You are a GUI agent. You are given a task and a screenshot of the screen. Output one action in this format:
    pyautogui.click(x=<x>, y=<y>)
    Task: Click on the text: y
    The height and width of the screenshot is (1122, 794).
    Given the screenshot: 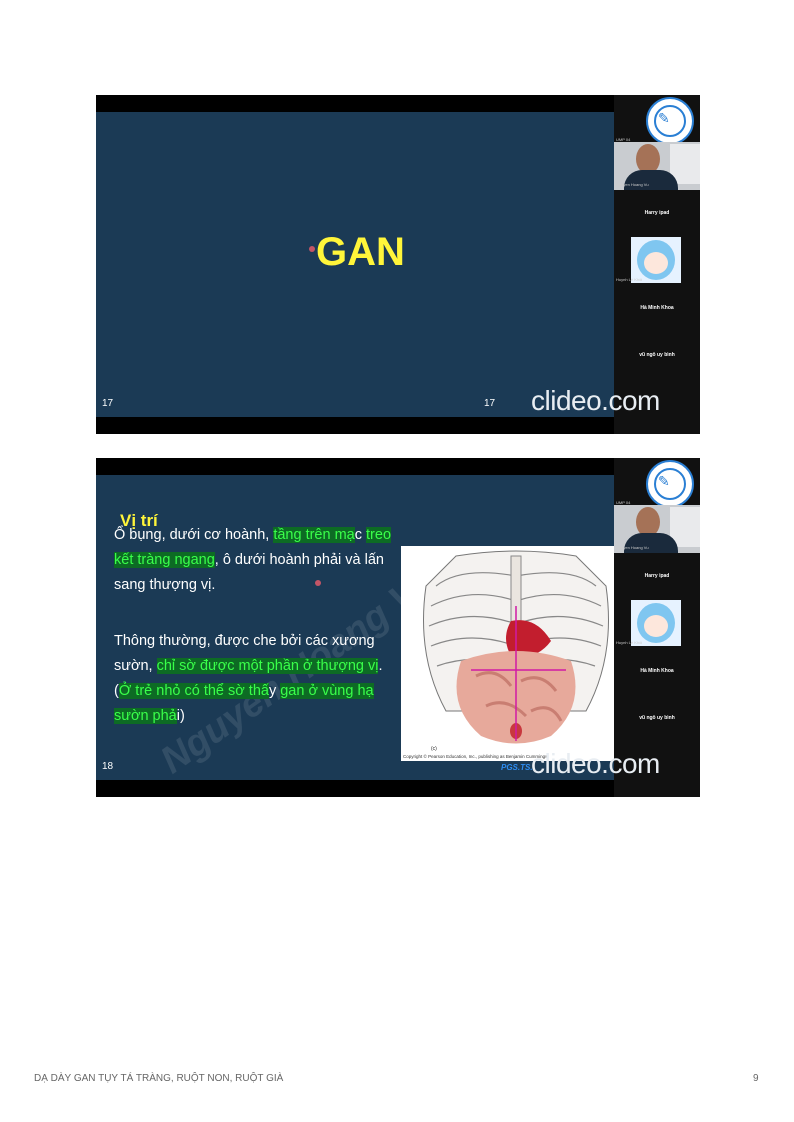 What is the action you would take?
    pyautogui.click(x=274, y=691)
    